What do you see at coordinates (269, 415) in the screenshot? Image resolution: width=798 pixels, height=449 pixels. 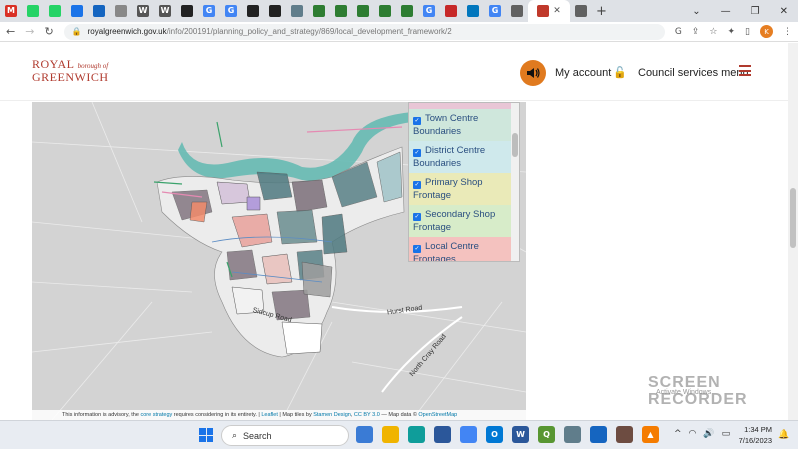 I see `leaflet-link: Leaflet` at bounding box center [269, 415].